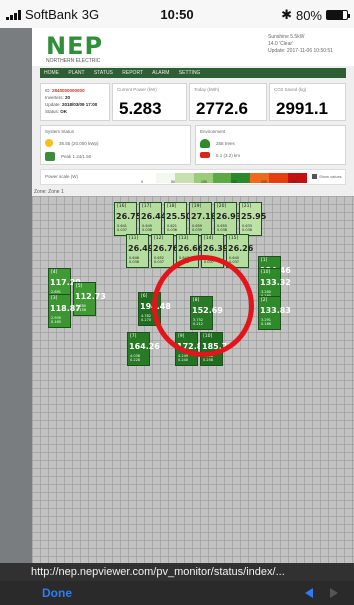  I want to click on main-nav: HOME PLANT STATUS REPORT ALARM SETTING, so click(193, 73).